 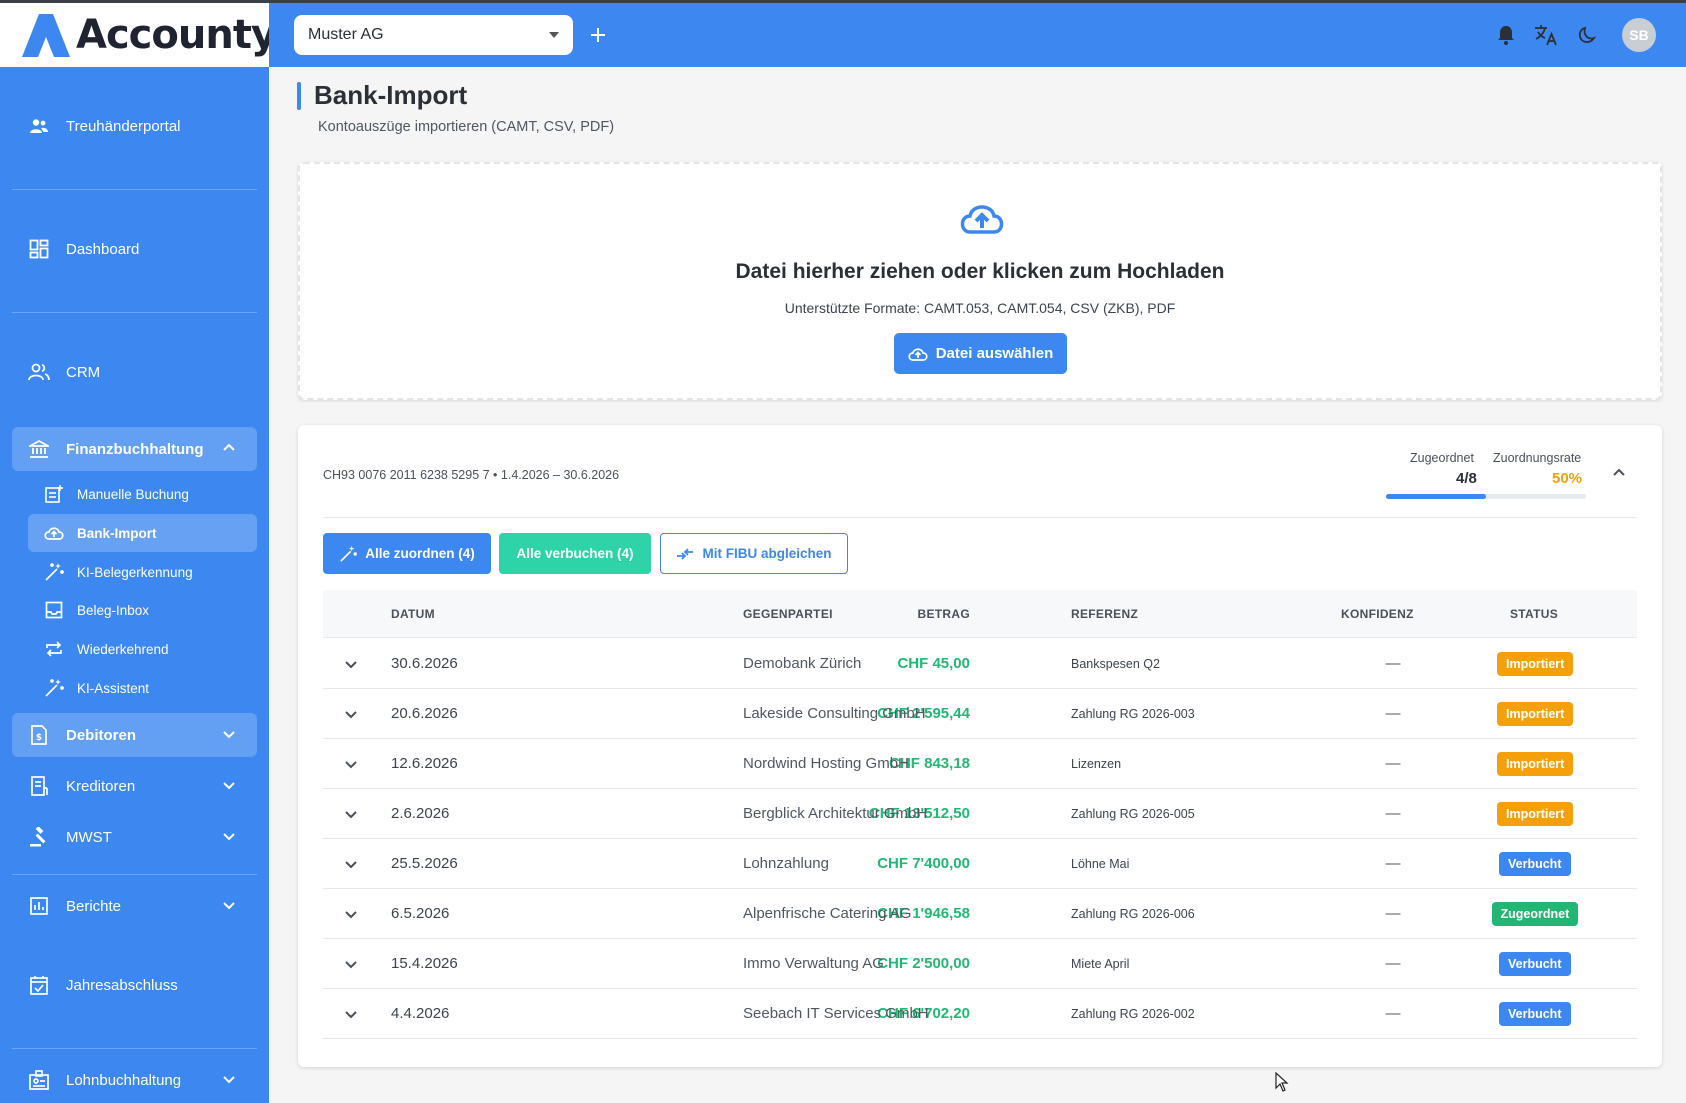 What do you see at coordinates (39, 1080) in the screenshot?
I see `badge-icon` at bounding box center [39, 1080].